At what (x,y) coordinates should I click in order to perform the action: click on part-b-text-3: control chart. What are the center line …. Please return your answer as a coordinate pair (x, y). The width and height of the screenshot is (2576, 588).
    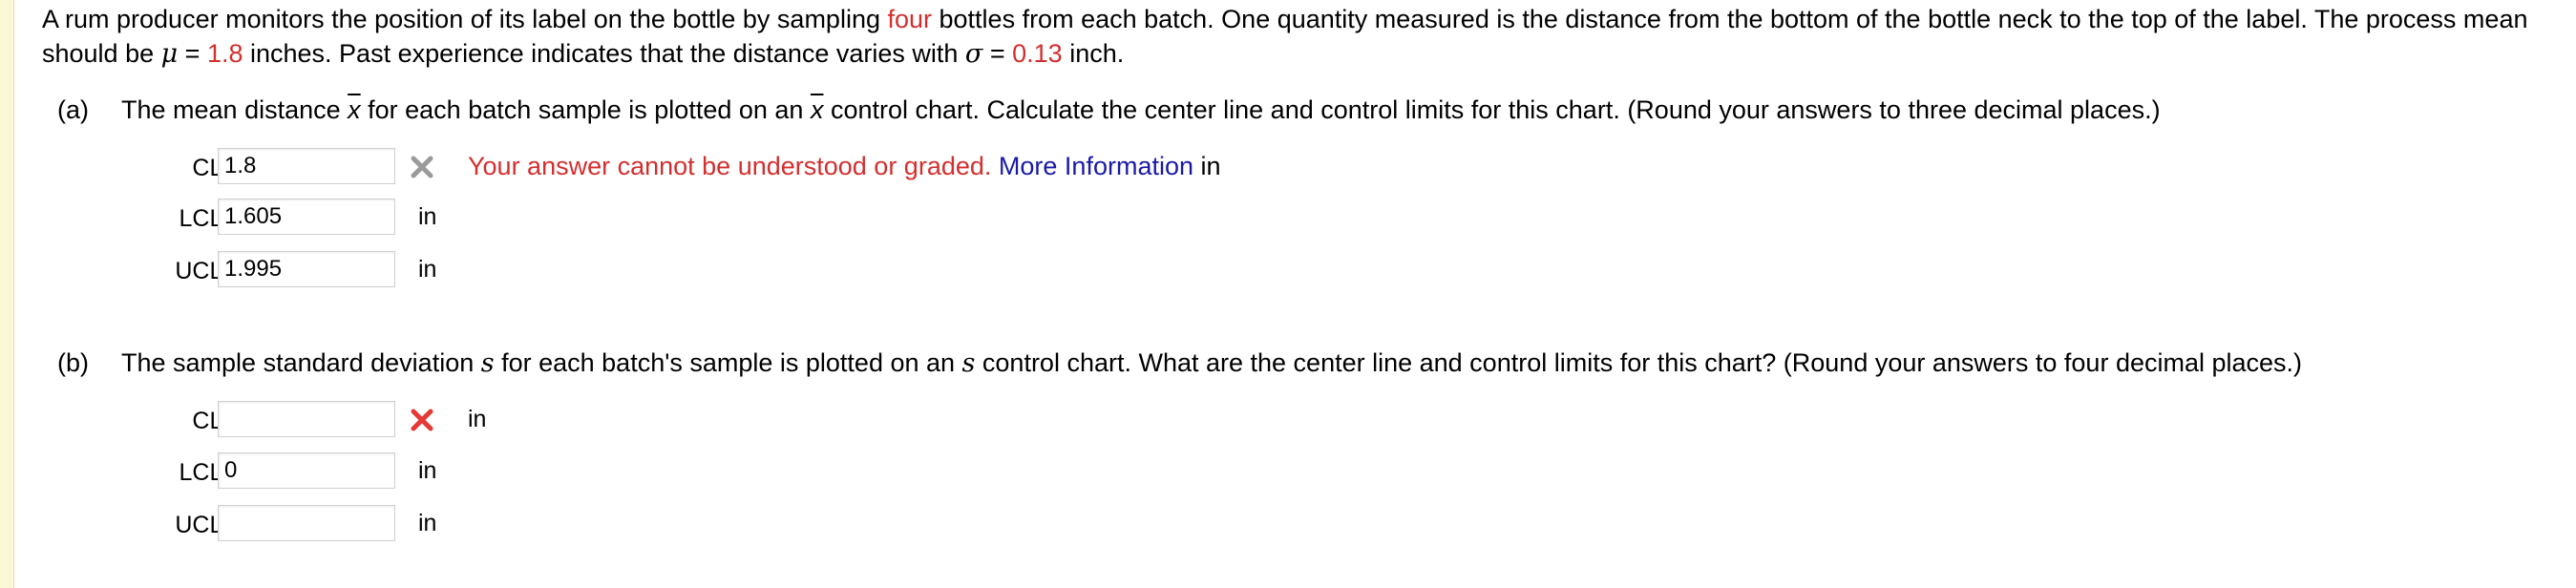
    Looking at the image, I should click on (1639, 362).